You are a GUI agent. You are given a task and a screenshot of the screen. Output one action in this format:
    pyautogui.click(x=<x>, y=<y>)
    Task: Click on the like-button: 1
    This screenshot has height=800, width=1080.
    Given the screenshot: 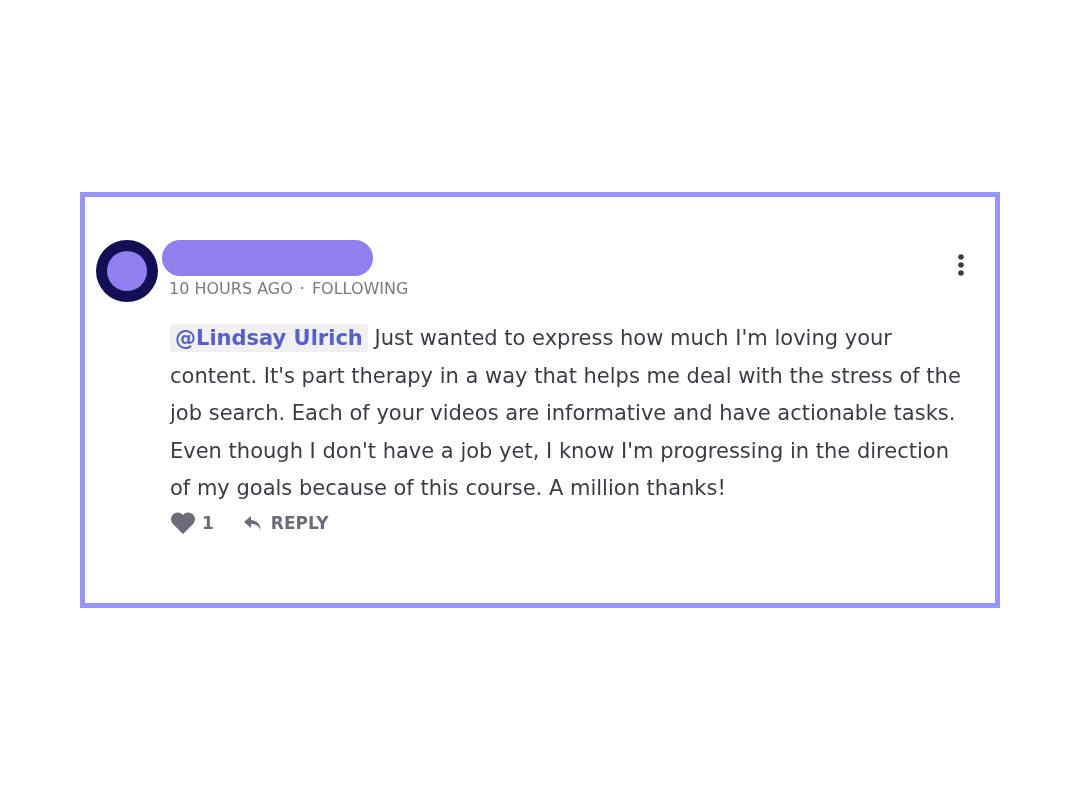 What is the action you would take?
    pyautogui.click(x=192, y=522)
    